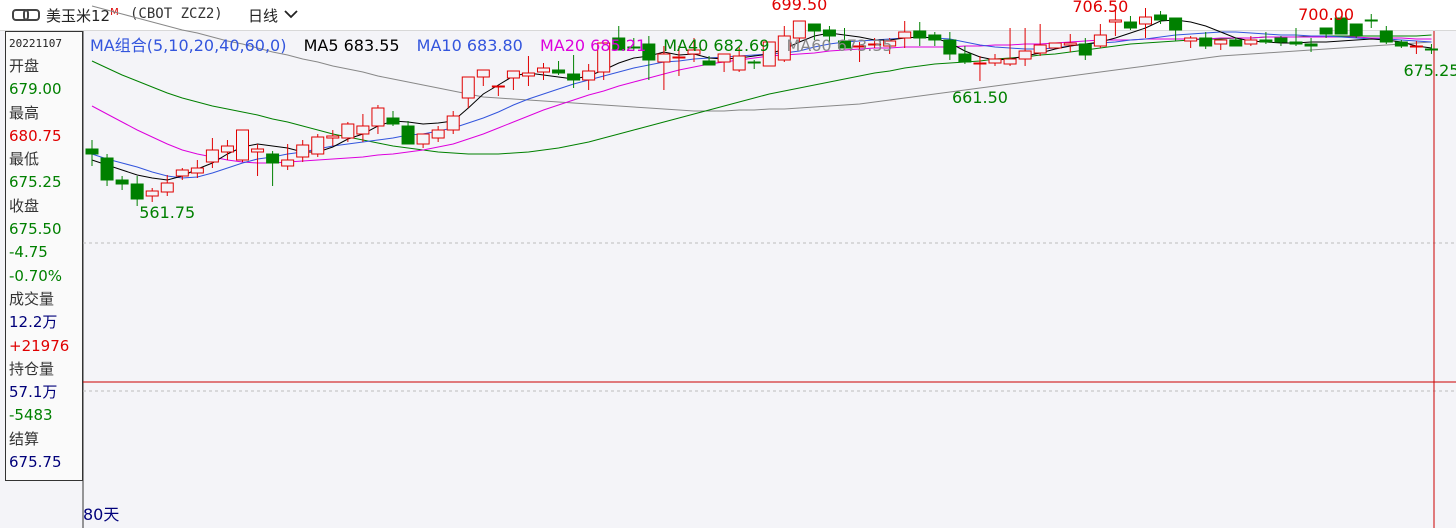  I want to click on ma5-legend: MA5 683.55, so click(351, 45).